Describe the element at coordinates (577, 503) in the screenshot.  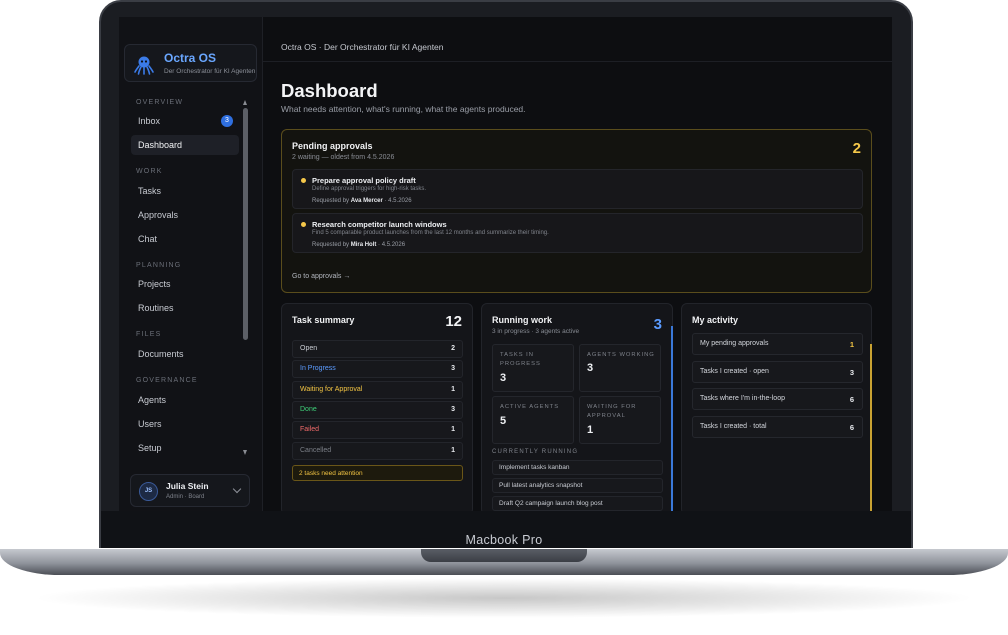
I see `running-task-item: Draft Q2 campaign launch blog post` at that location.